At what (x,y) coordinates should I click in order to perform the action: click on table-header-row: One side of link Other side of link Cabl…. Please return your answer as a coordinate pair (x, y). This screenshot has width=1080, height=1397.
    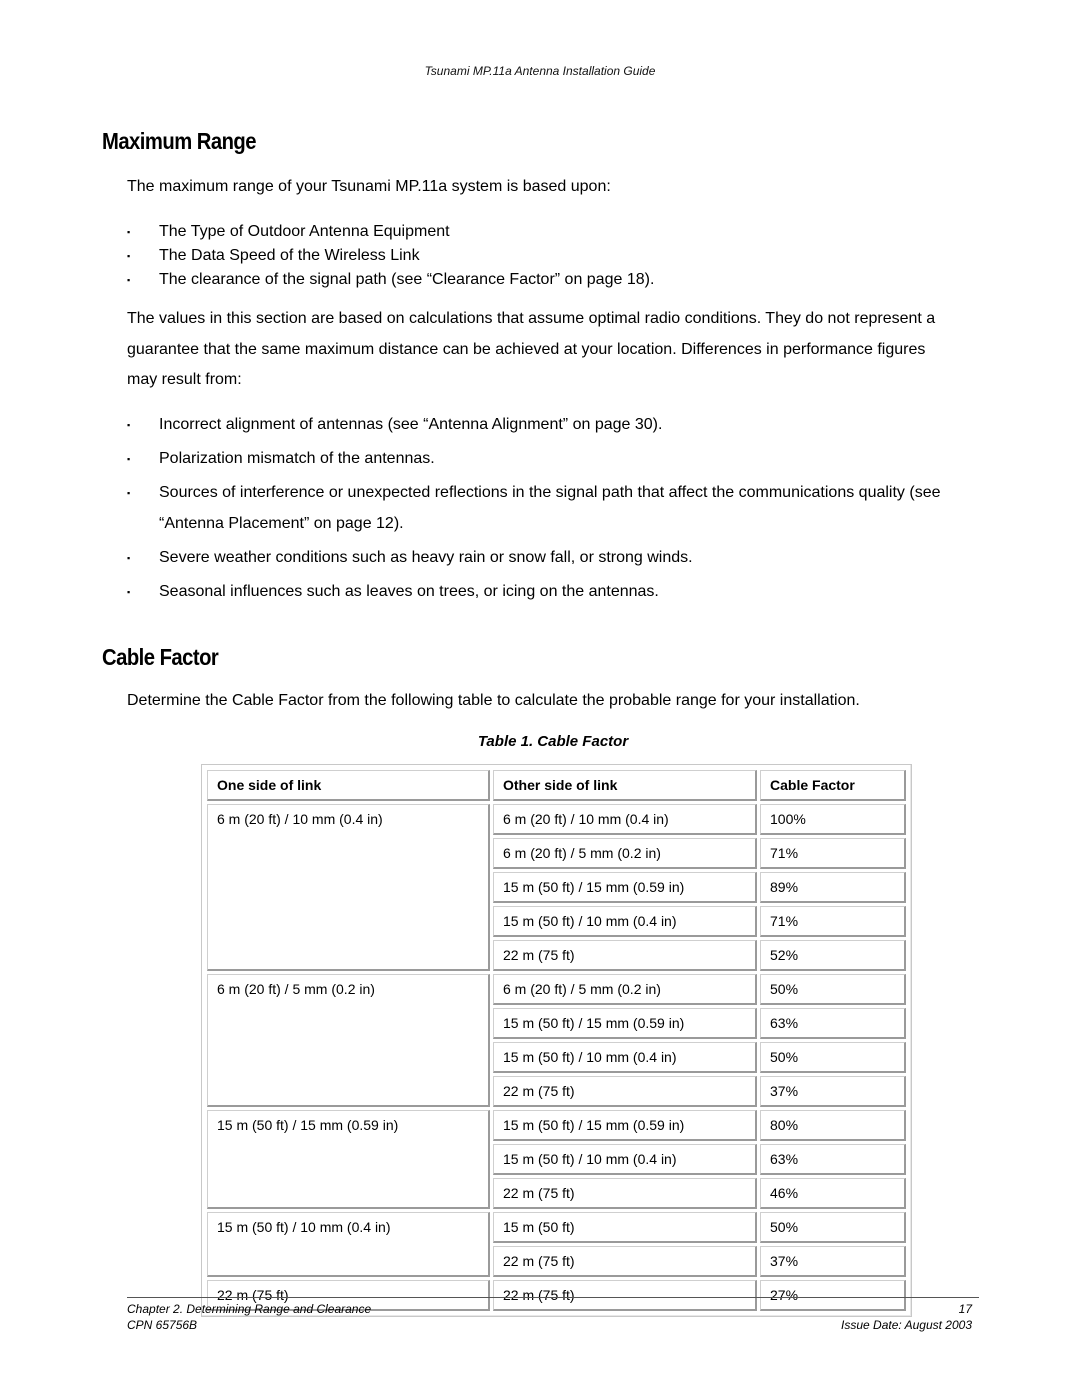
    Looking at the image, I should click on (556, 785).